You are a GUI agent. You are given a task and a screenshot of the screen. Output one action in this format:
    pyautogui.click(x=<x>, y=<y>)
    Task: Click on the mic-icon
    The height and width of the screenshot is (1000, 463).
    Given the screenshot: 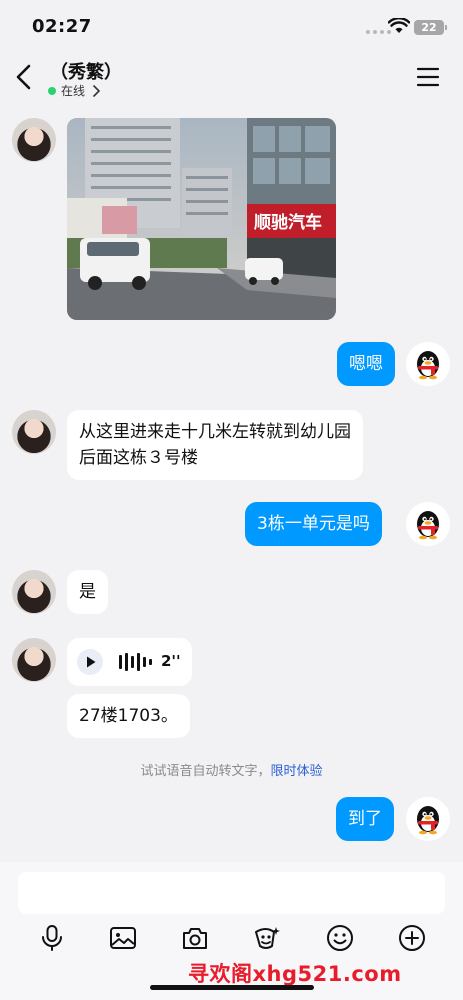 What is the action you would take?
    pyautogui.click(x=52, y=938)
    